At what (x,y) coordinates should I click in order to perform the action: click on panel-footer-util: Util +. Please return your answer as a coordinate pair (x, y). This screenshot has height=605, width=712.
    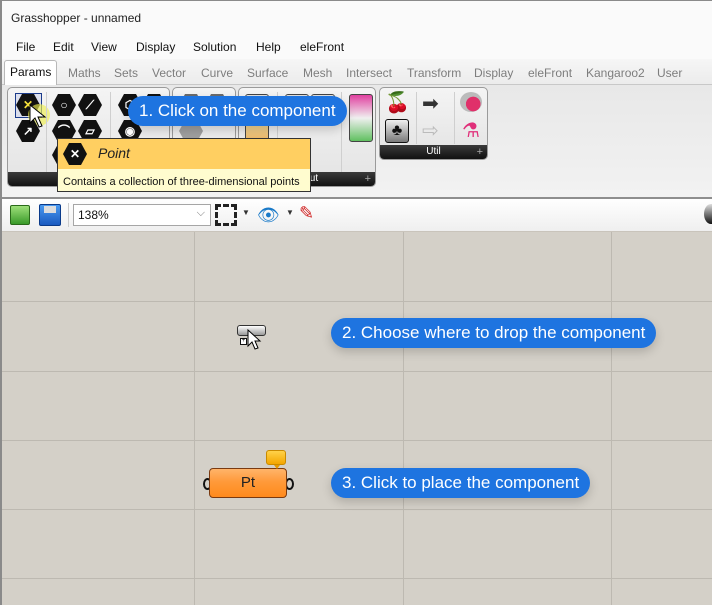
    Looking at the image, I should click on (433, 152).